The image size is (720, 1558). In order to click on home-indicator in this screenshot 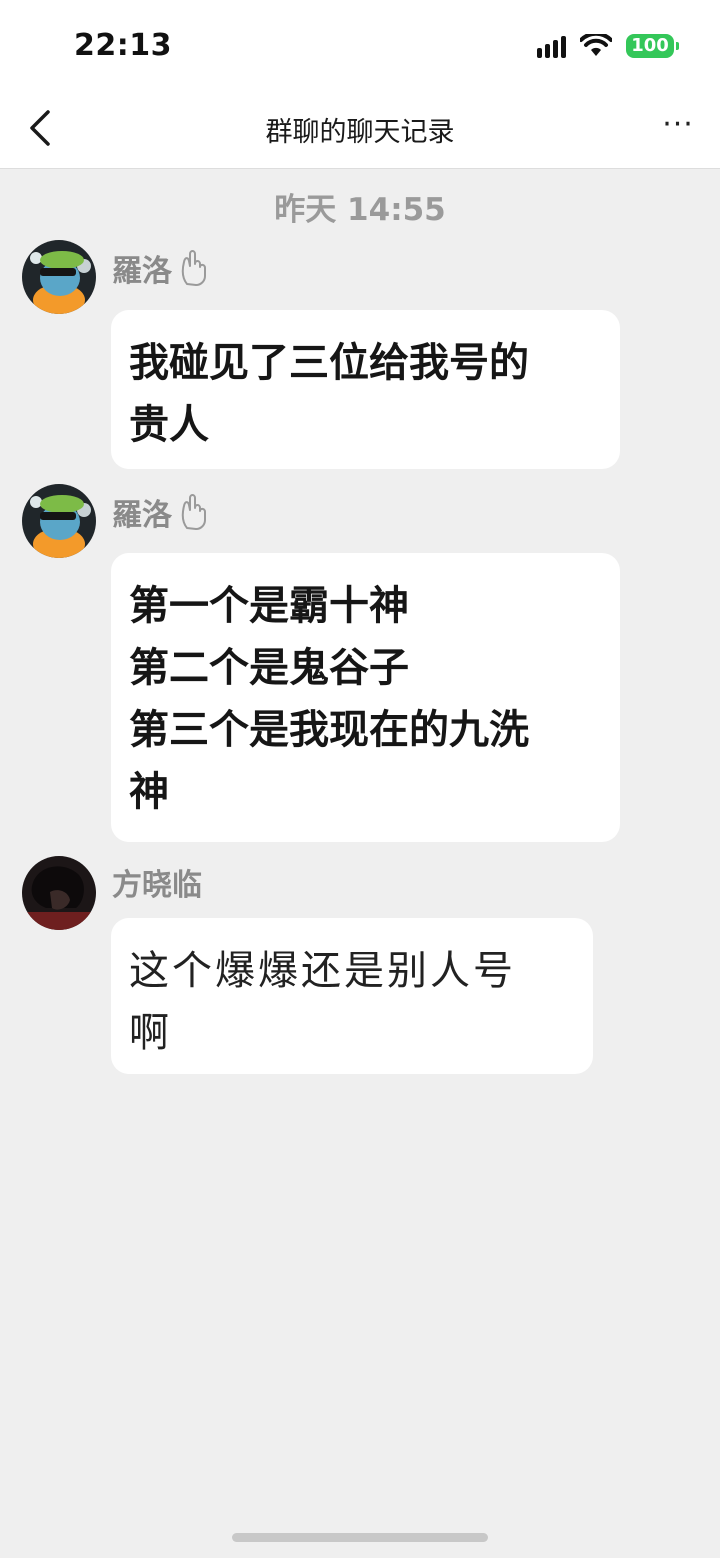, I will do `click(360, 1537)`.